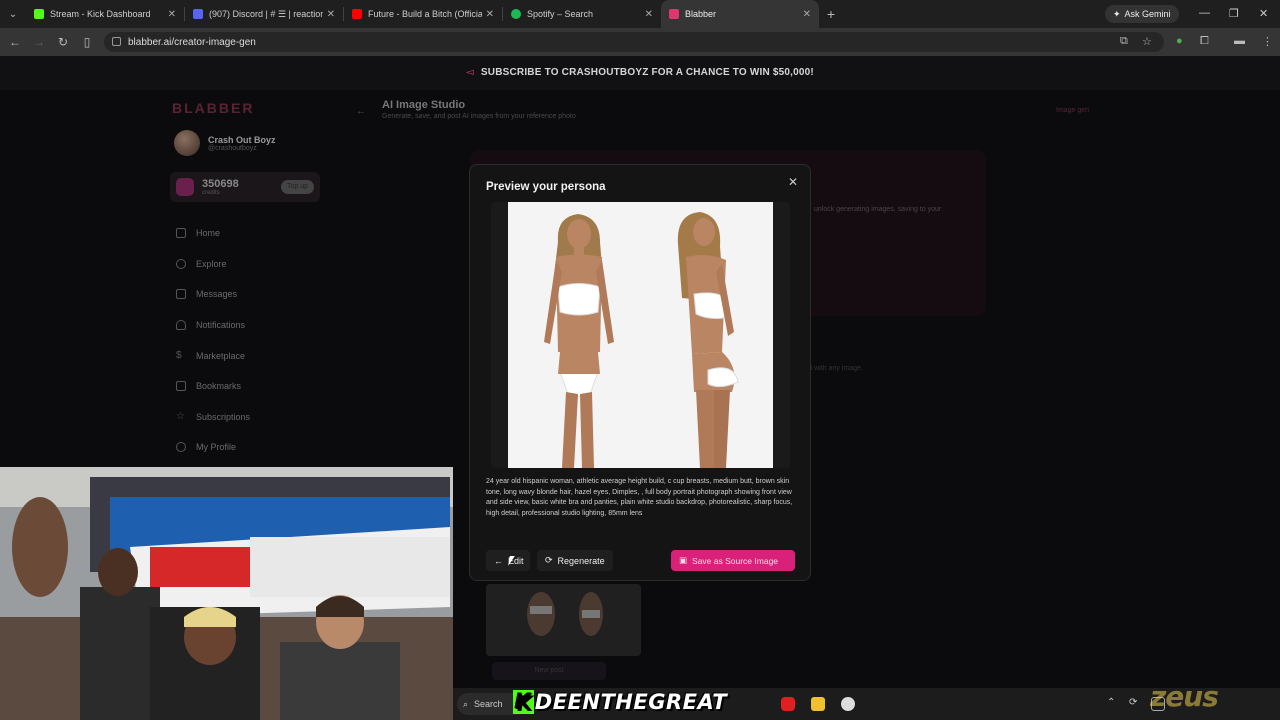 The height and width of the screenshot is (720, 1280). I want to click on sidebar-item-messages: Messages, so click(213, 294).